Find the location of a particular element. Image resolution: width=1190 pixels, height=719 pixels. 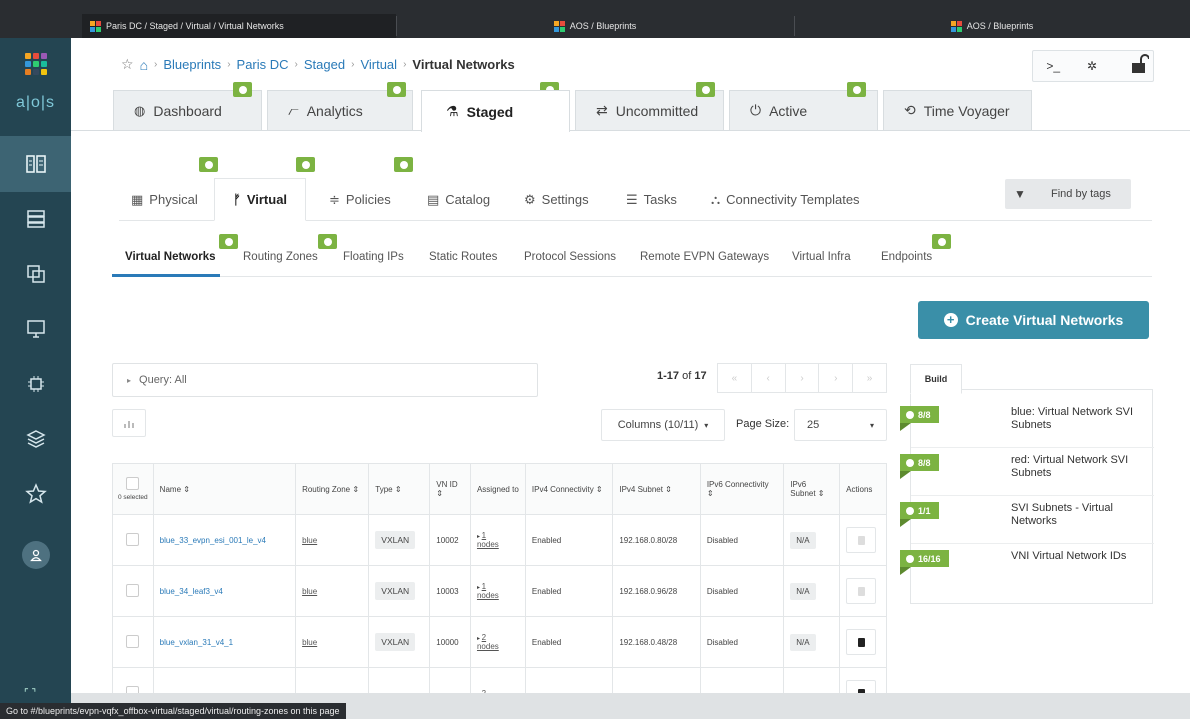

subtab-label: Catalog is located at coordinates (468, 199).